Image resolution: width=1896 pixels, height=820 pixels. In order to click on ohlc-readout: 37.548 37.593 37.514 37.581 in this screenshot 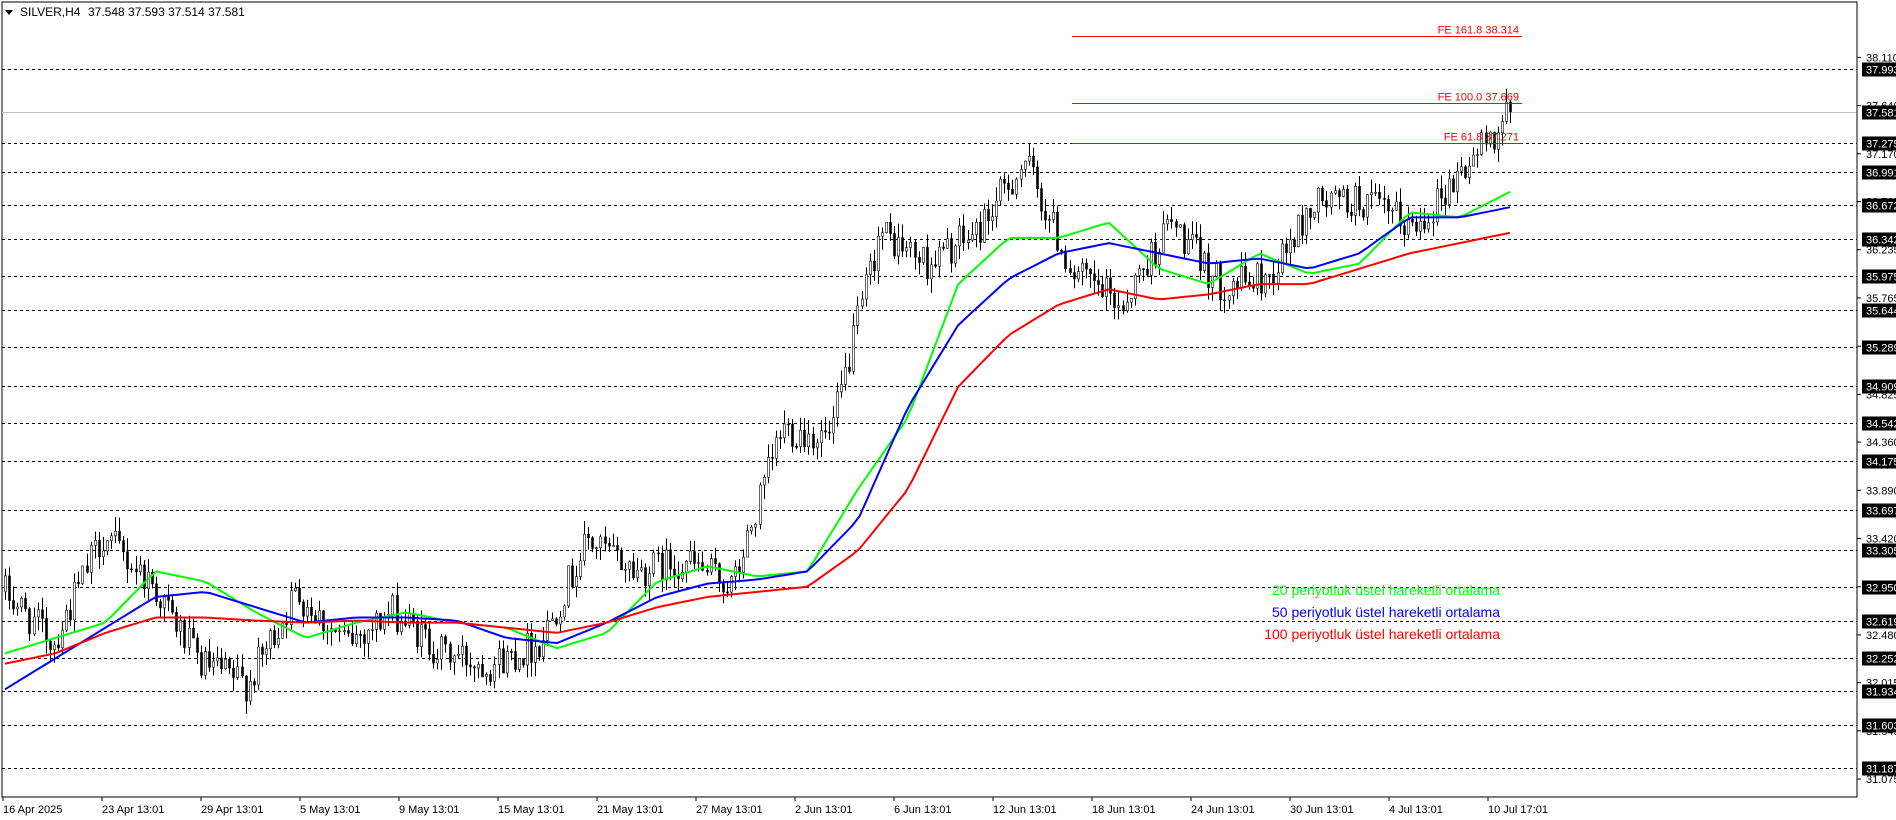, I will do `click(166, 12)`.